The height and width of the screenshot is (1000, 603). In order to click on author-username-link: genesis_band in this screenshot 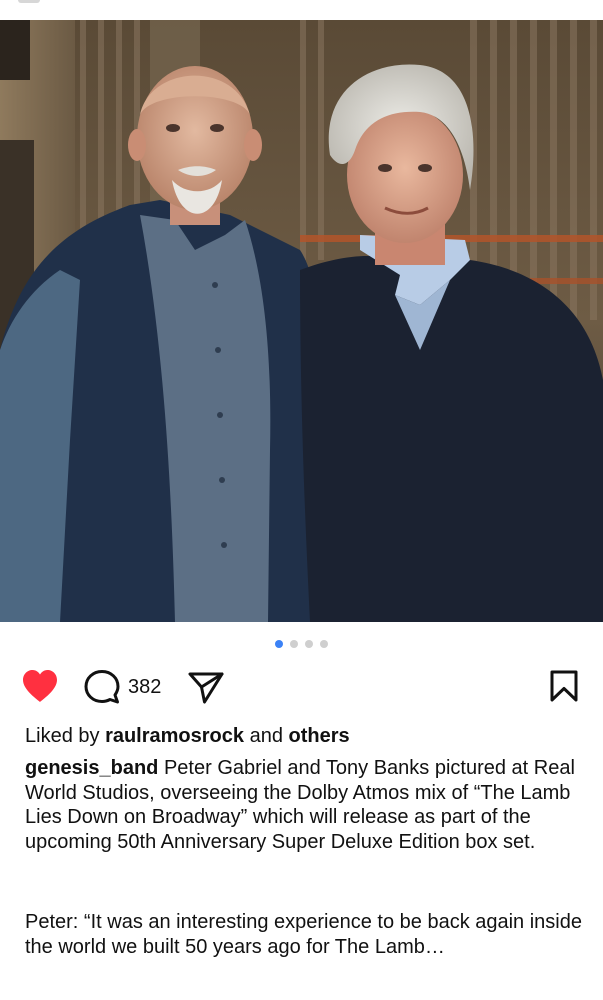, I will do `click(91, 768)`.